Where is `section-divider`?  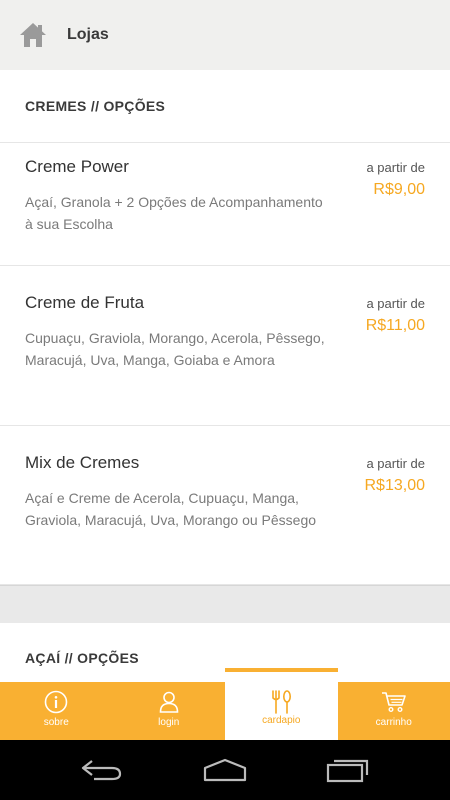
section-divider is located at coordinates (225, 604).